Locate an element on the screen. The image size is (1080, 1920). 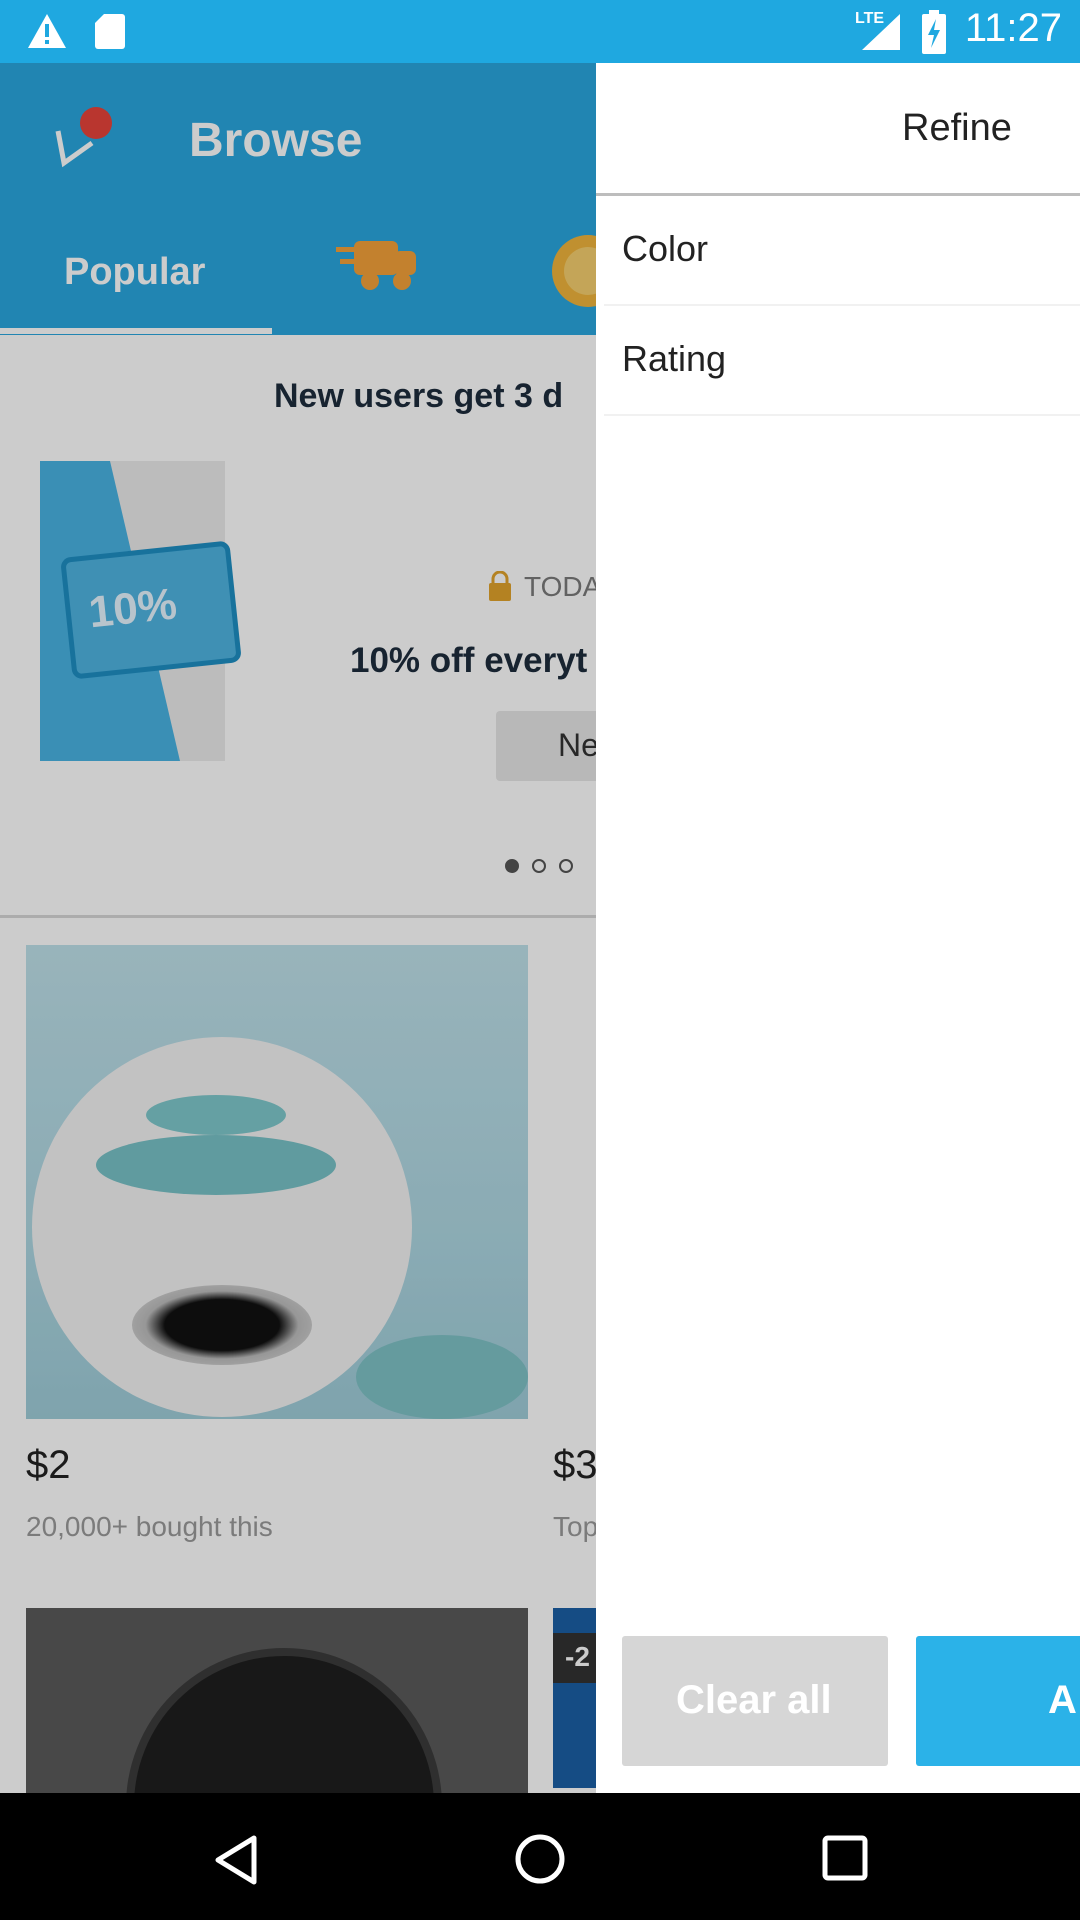
recents-icon is located at coordinates (845, 1858).